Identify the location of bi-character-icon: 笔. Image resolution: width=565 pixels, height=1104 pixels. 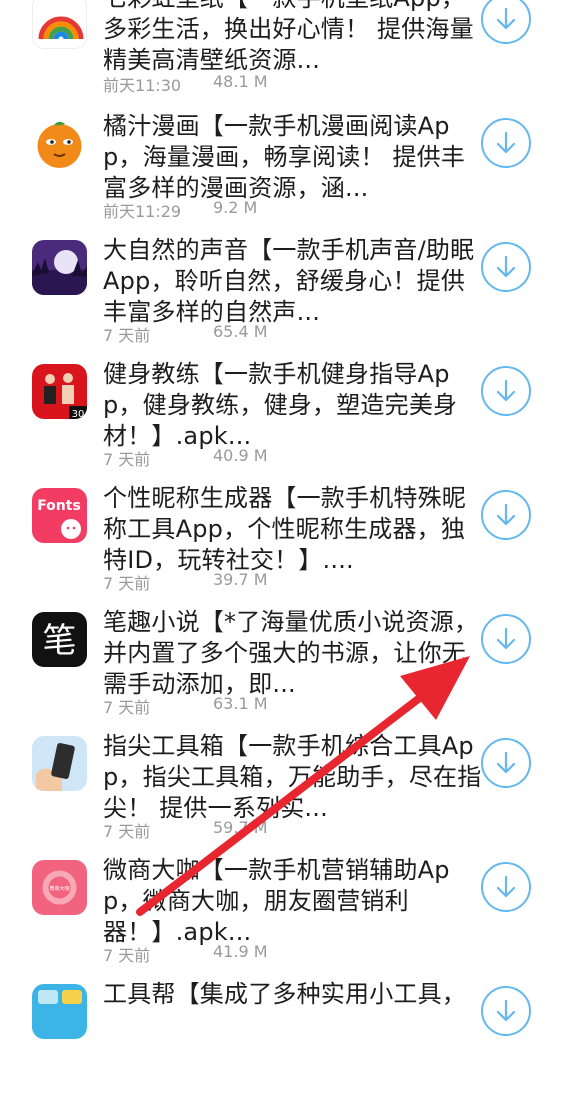
(59, 639).